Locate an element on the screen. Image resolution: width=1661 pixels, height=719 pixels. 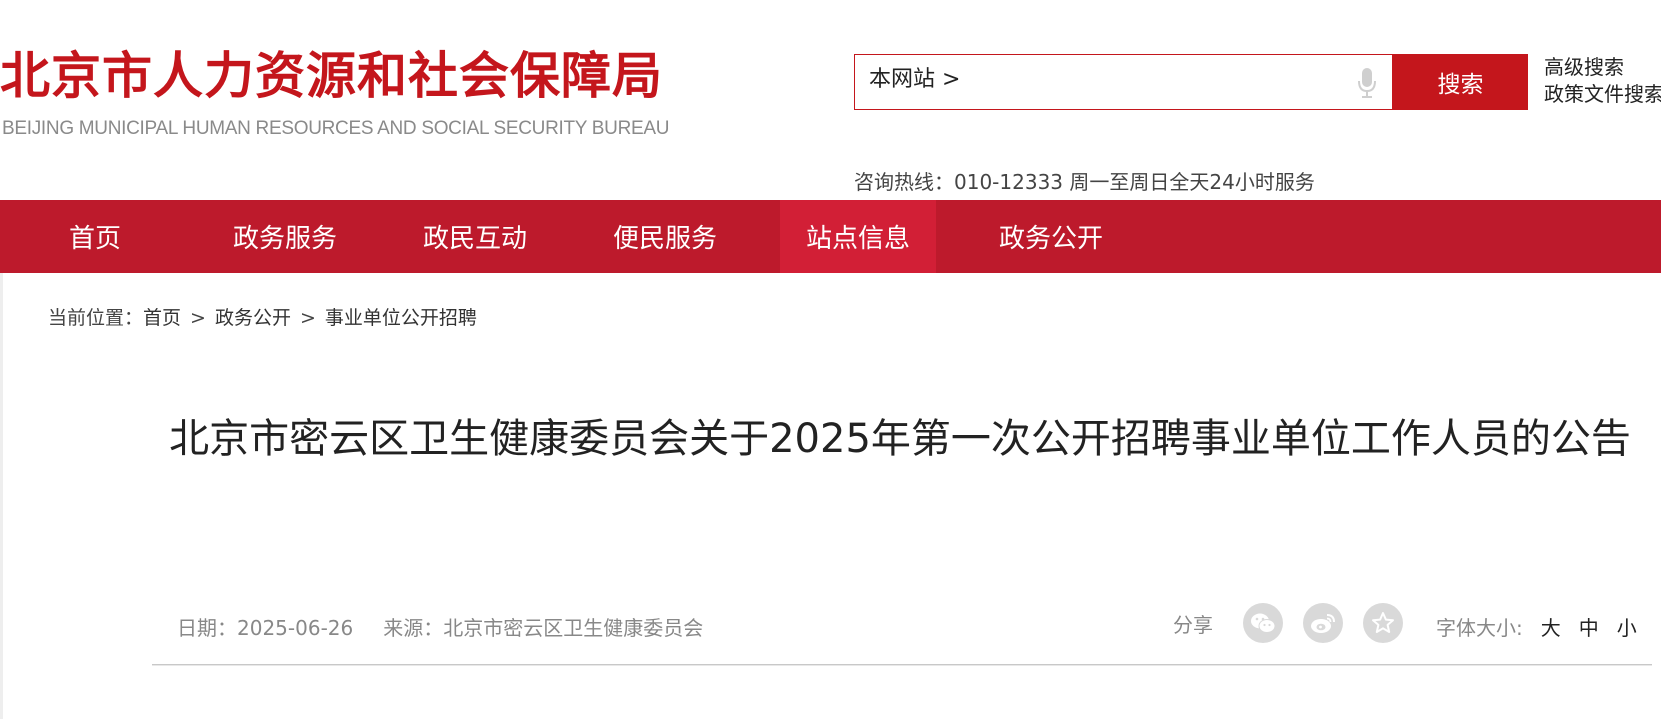
nav-item-convenience-services: 便民服务 is located at coordinates (665, 236).